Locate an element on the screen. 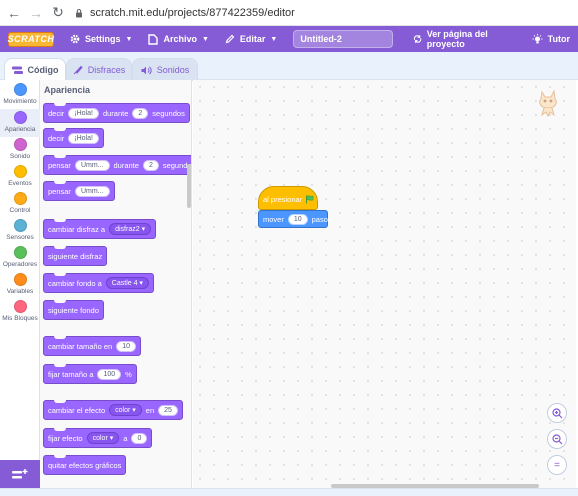  dropdown-value: disfraz2 is located at coordinates (127, 229).